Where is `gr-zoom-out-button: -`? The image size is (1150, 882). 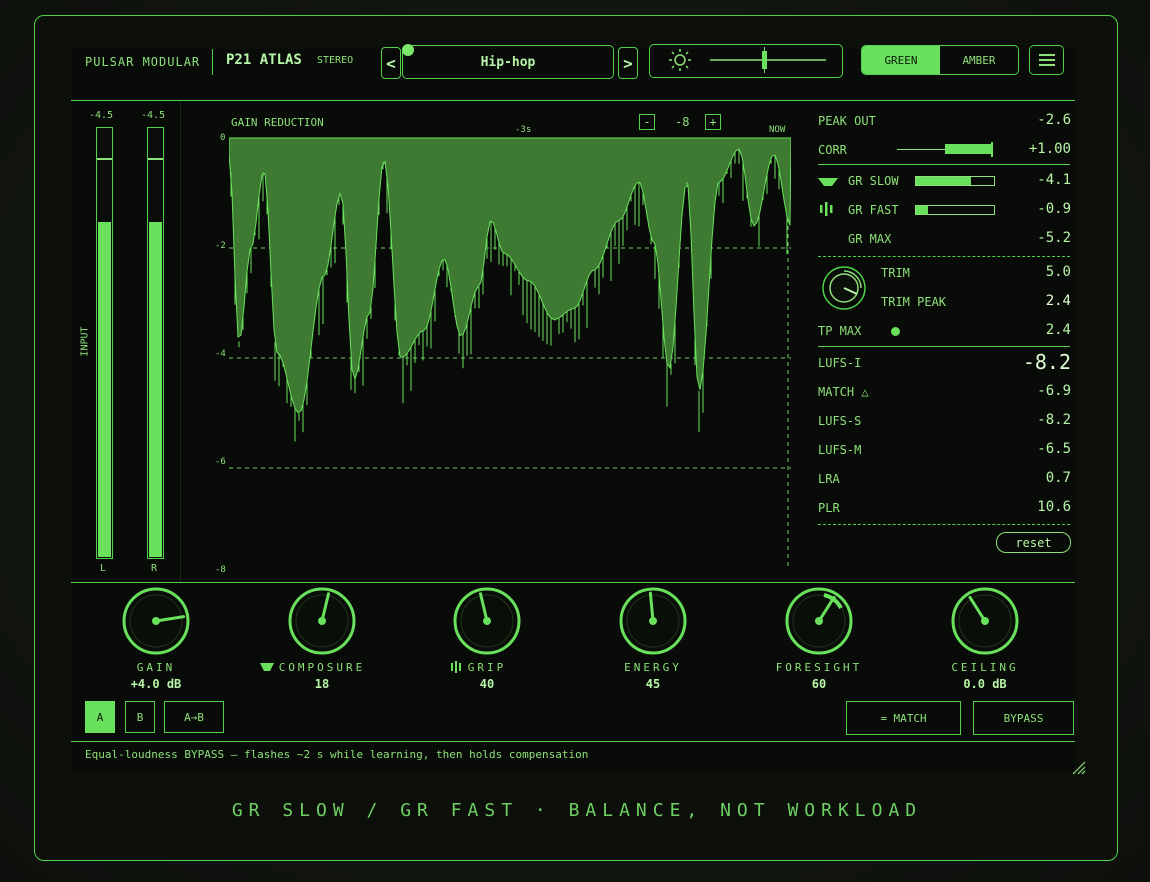
gr-zoom-out-button: - is located at coordinates (647, 122).